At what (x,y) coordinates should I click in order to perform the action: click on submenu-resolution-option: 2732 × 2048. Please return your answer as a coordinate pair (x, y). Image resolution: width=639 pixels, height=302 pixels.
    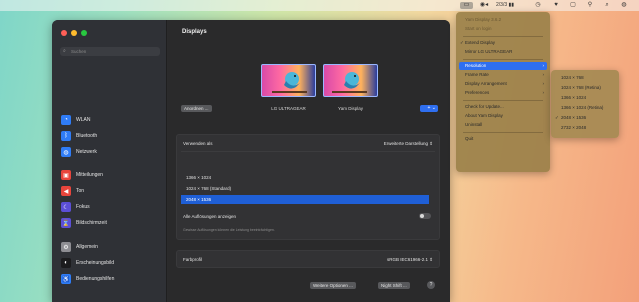
    Looking at the image, I should click on (585, 128).